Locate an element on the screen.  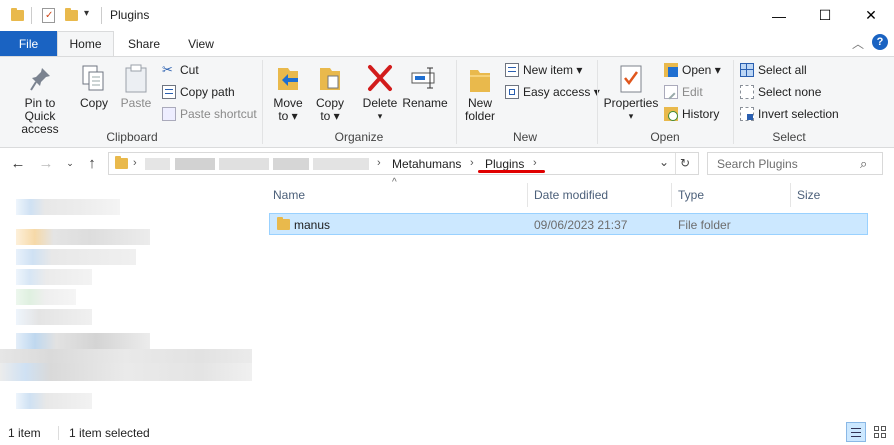
invert-selection-button: Invert selection is located at coordinates (789, 114).